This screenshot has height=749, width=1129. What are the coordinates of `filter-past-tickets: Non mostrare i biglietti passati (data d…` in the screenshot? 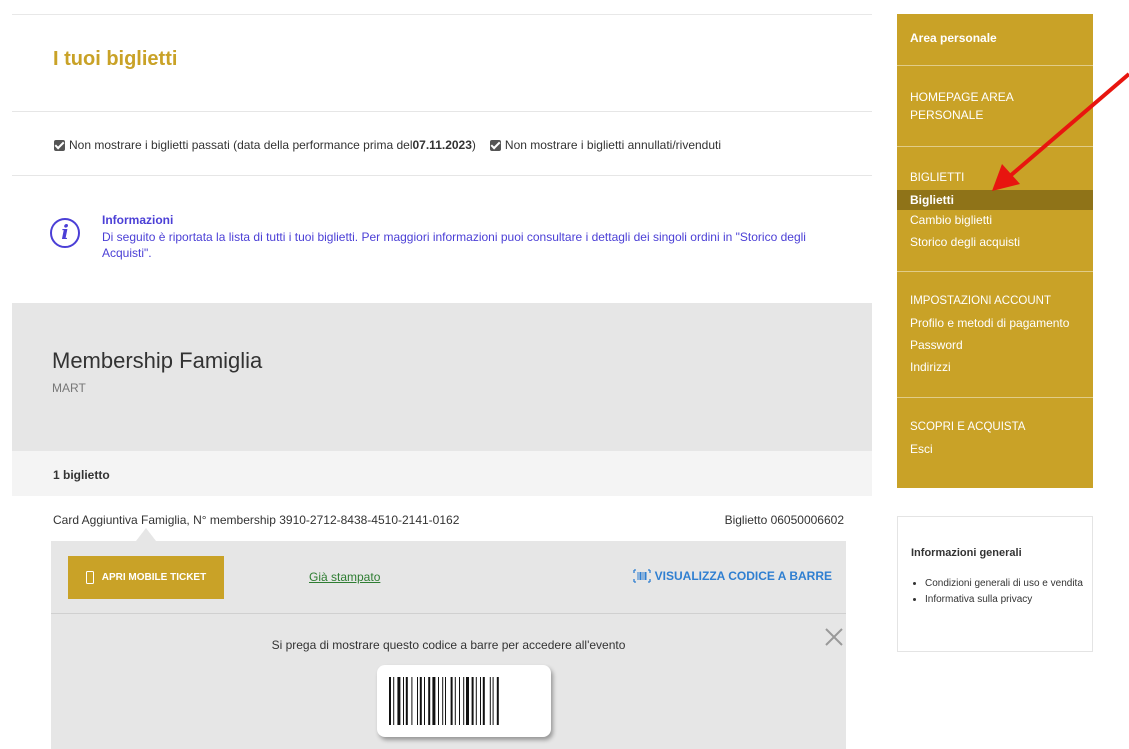 It's located at (265, 145).